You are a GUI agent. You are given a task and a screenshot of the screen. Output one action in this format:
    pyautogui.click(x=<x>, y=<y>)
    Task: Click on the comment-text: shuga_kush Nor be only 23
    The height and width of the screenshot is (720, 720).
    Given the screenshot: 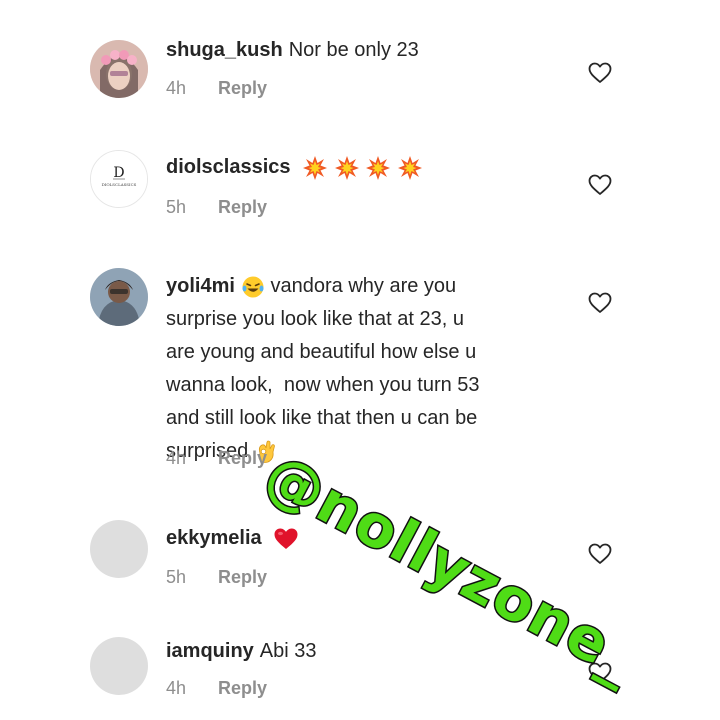 What is the action you would take?
    pyautogui.click(x=356, y=50)
    